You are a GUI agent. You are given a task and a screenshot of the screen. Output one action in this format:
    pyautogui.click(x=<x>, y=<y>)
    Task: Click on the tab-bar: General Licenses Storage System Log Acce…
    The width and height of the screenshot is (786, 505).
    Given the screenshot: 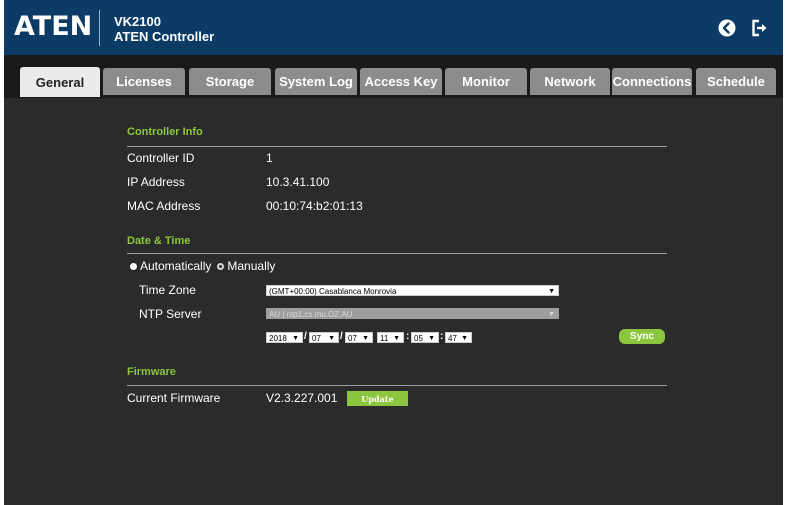 What is the action you would take?
    pyautogui.click(x=393, y=76)
    